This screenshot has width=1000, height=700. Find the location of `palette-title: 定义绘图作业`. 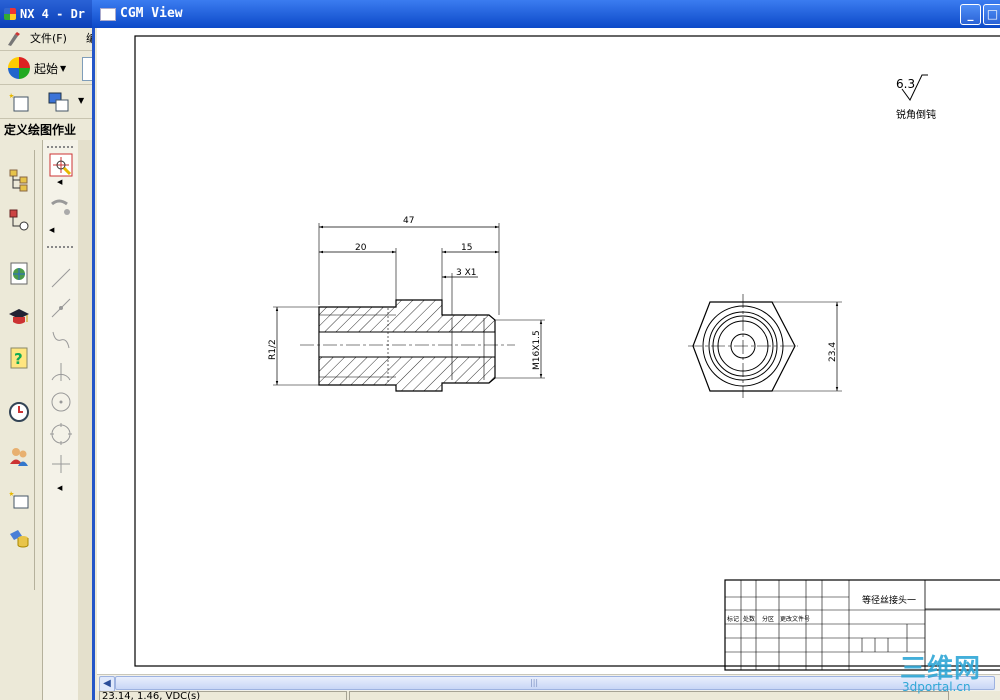

palette-title: 定义绘图作业 is located at coordinates (50, 130).